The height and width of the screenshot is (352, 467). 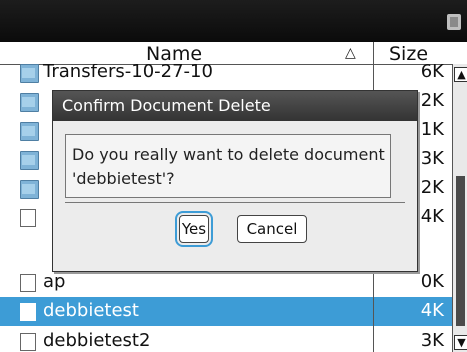 What do you see at coordinates (226, 311) in the screenshot?
I see `list-item-selected: debbietest 4K` at bounding box center [226, 311].